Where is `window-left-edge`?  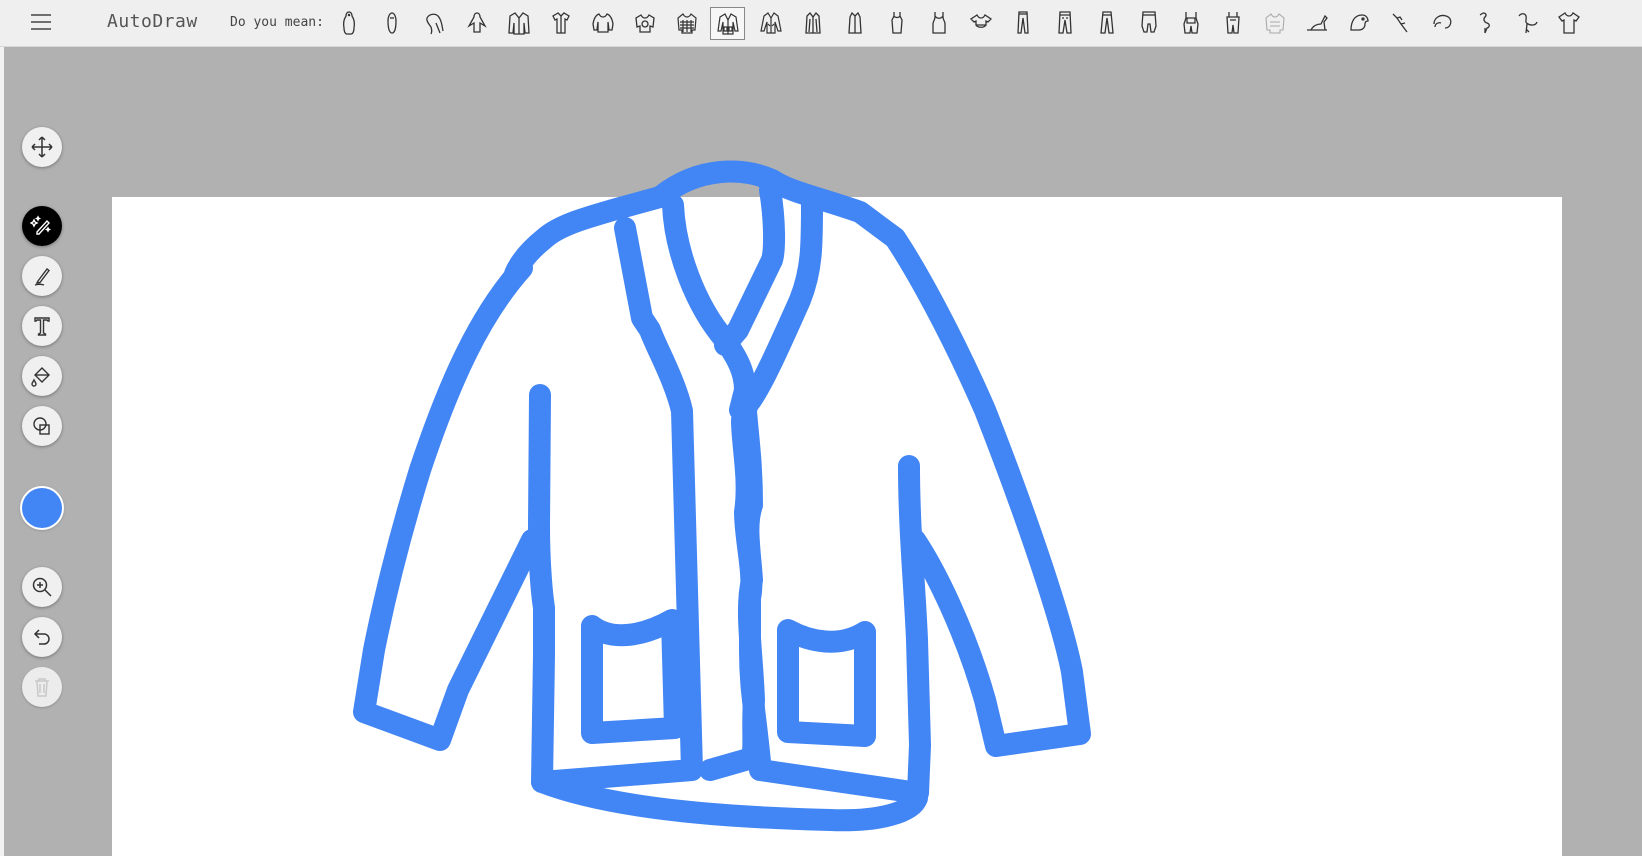
window-left-edge is located at coordinates (2, 428).